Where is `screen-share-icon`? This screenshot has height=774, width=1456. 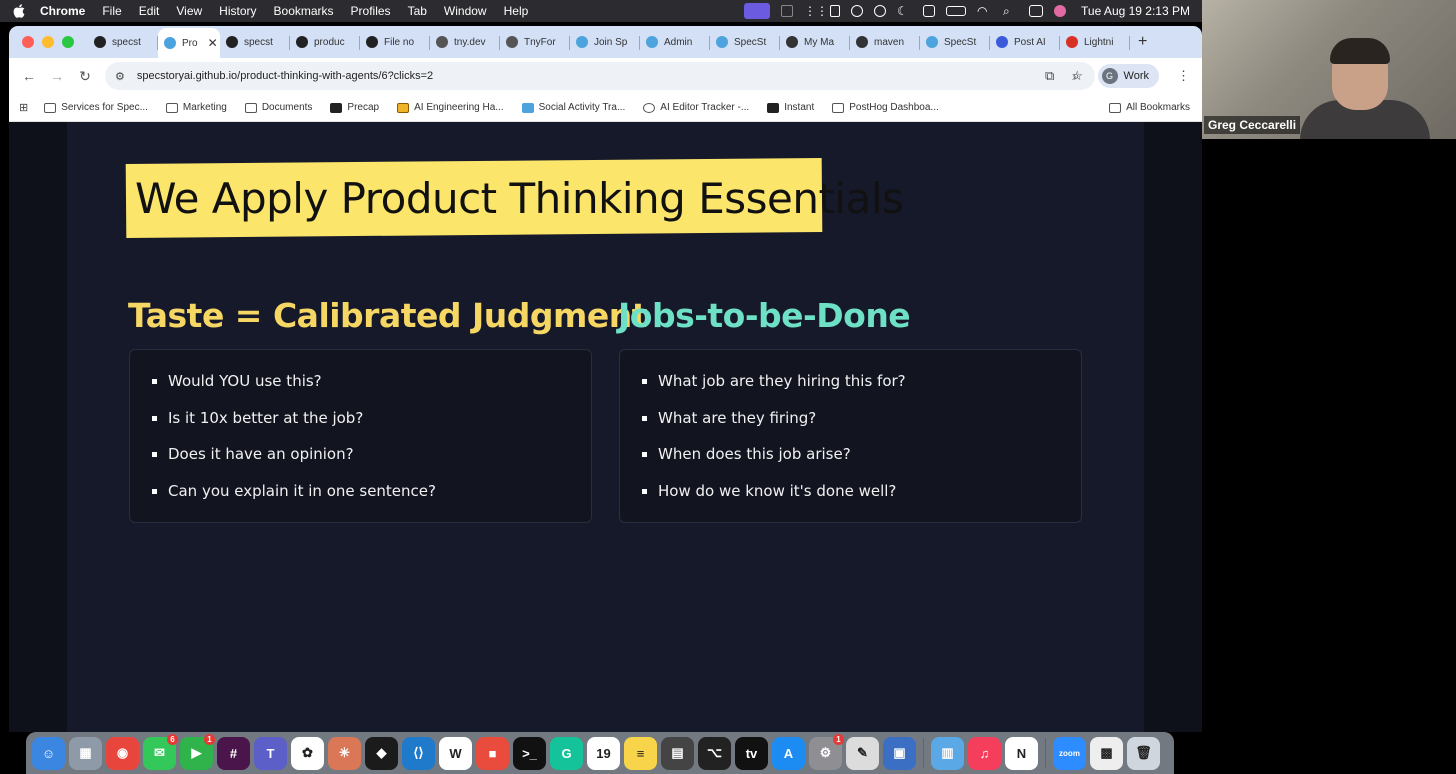
screen-share-icon is located at coordinates (757, 11).